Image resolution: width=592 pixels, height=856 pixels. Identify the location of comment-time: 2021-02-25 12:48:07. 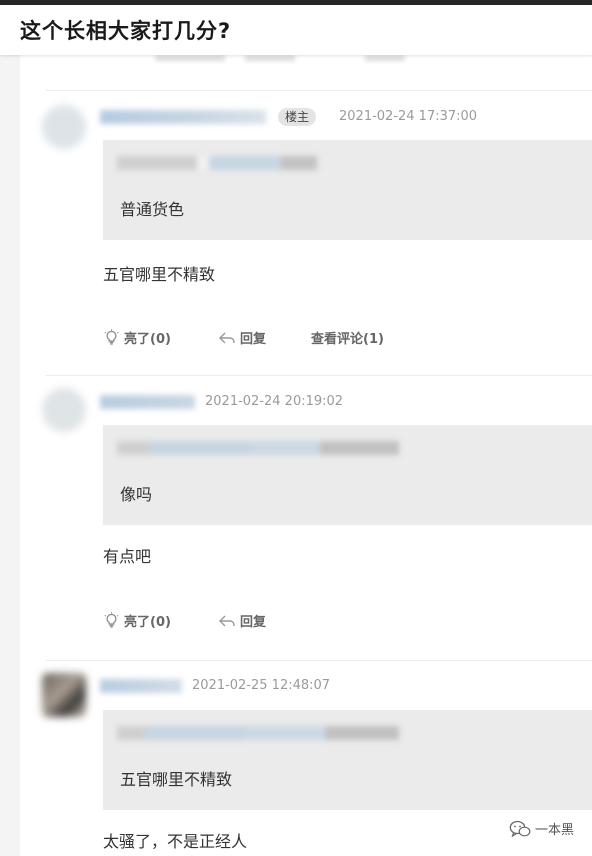
(261, 685).